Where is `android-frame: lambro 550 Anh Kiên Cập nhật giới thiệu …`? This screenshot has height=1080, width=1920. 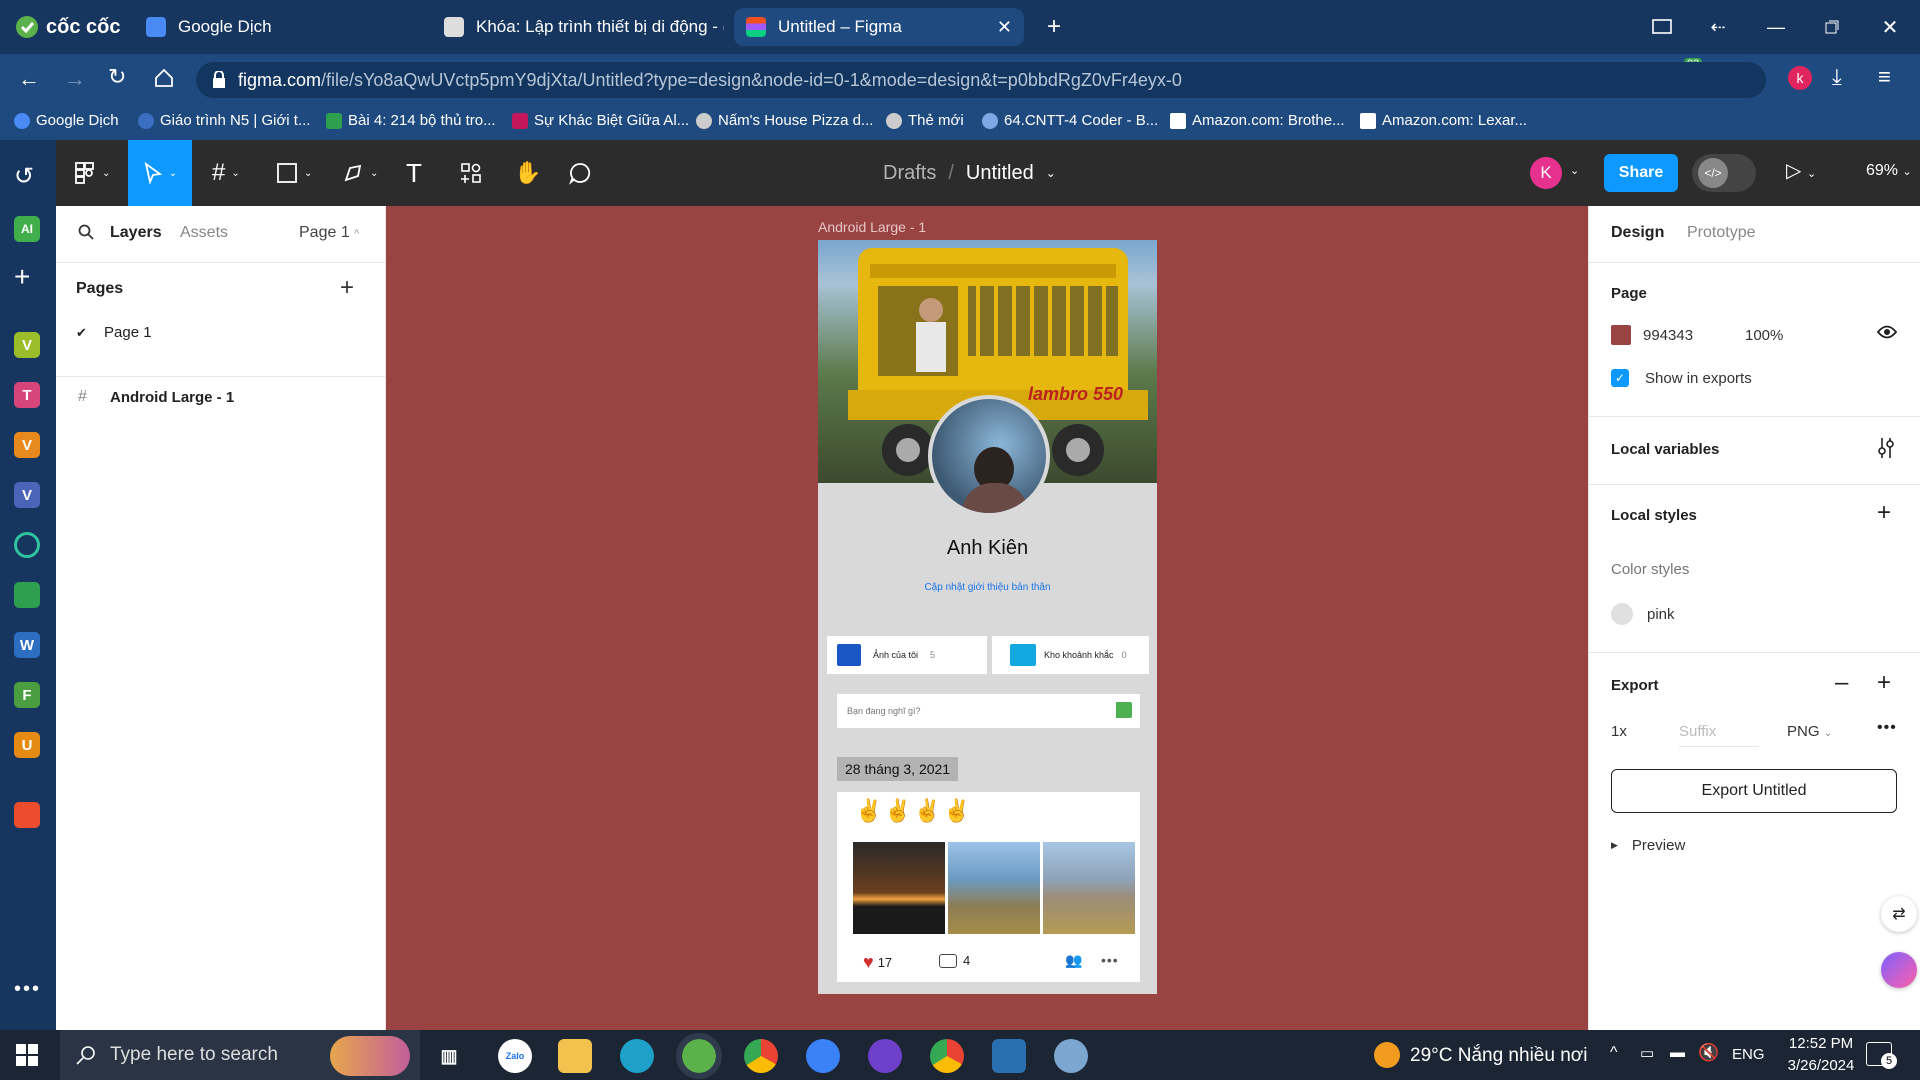
android-frame: lambro 550 Anh Kiên Cập nhật giới thiệu … is located at coordinates (987, 617).